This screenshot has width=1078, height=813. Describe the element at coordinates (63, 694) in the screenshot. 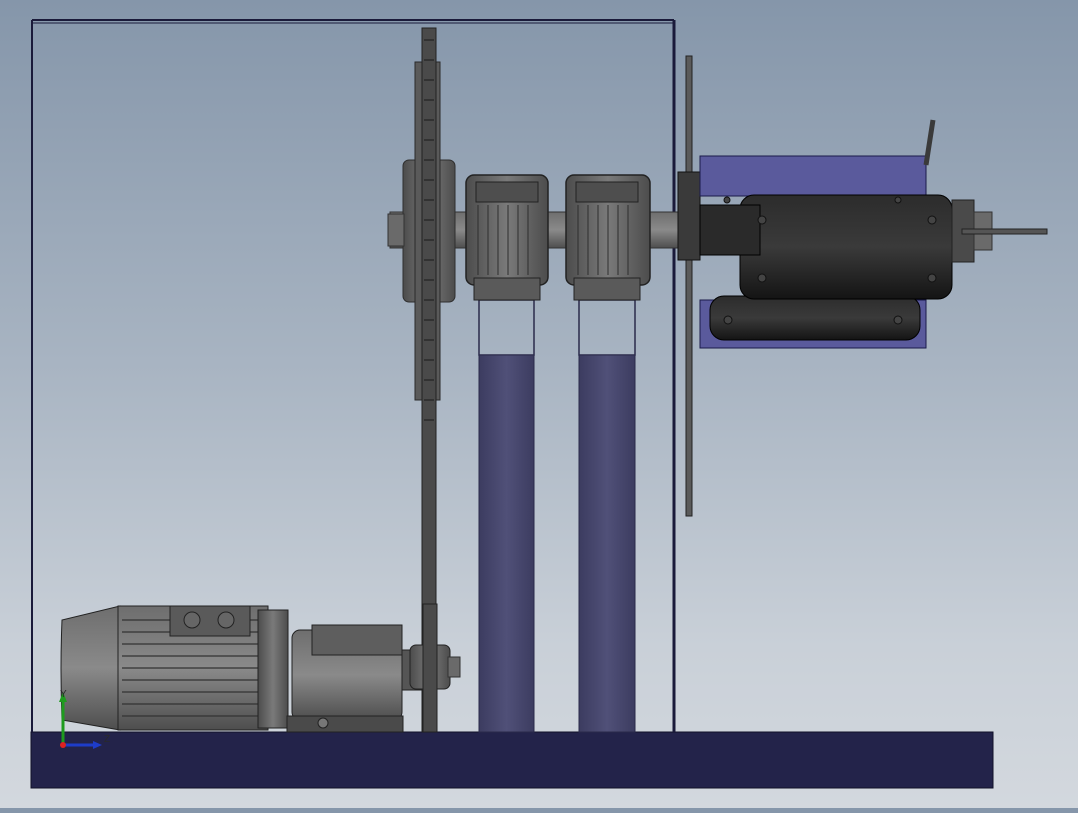

I see `triad-y-label: Y` at that location.